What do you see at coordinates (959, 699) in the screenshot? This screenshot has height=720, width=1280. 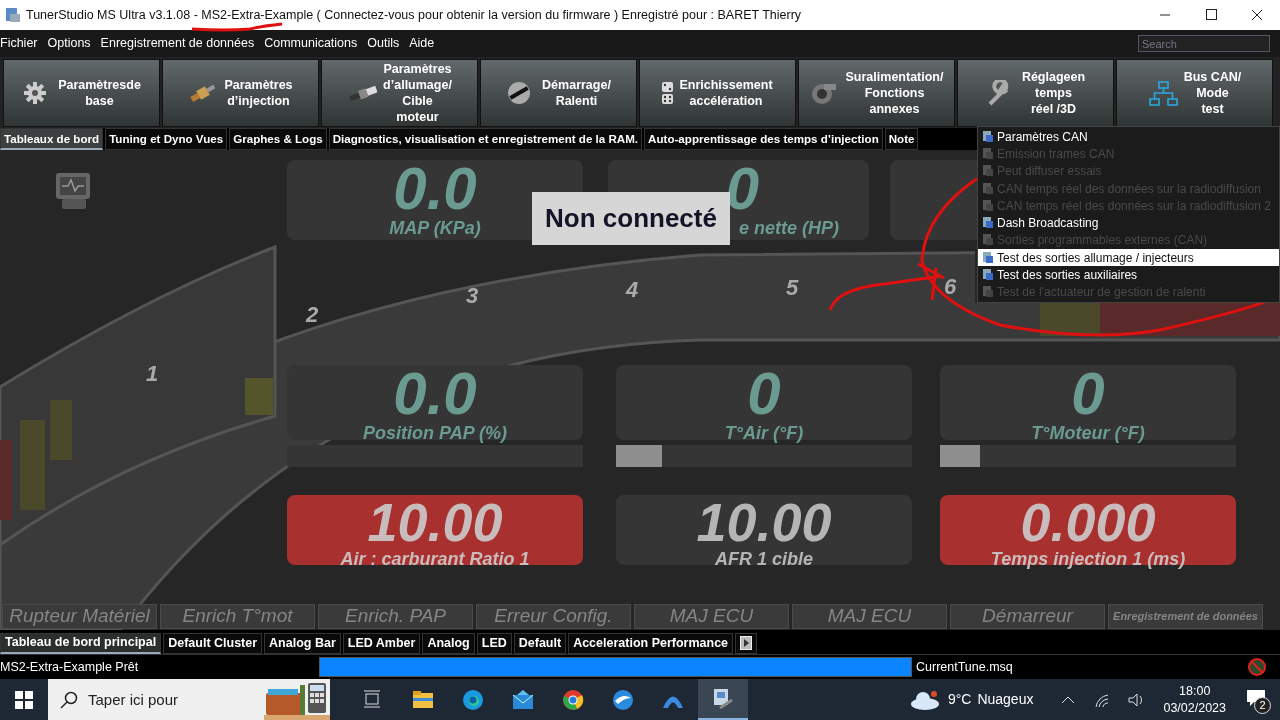 I see `temperature-text: 9°C` at bounding box center [959, 699].